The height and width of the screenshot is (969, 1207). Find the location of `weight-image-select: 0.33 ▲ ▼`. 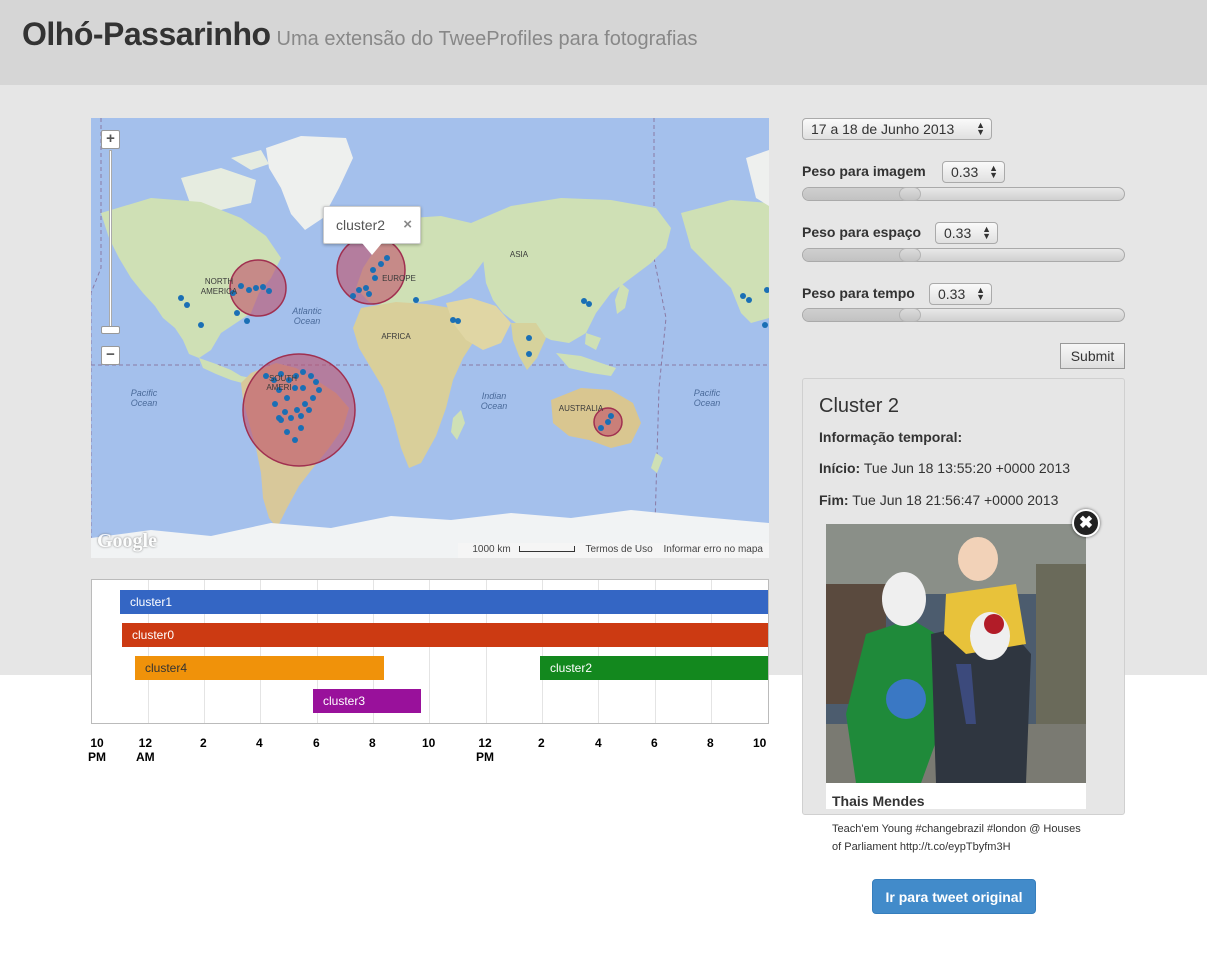

weight-image-select: 0.33 ▲ ▼ is located at coordinates (973, 172).